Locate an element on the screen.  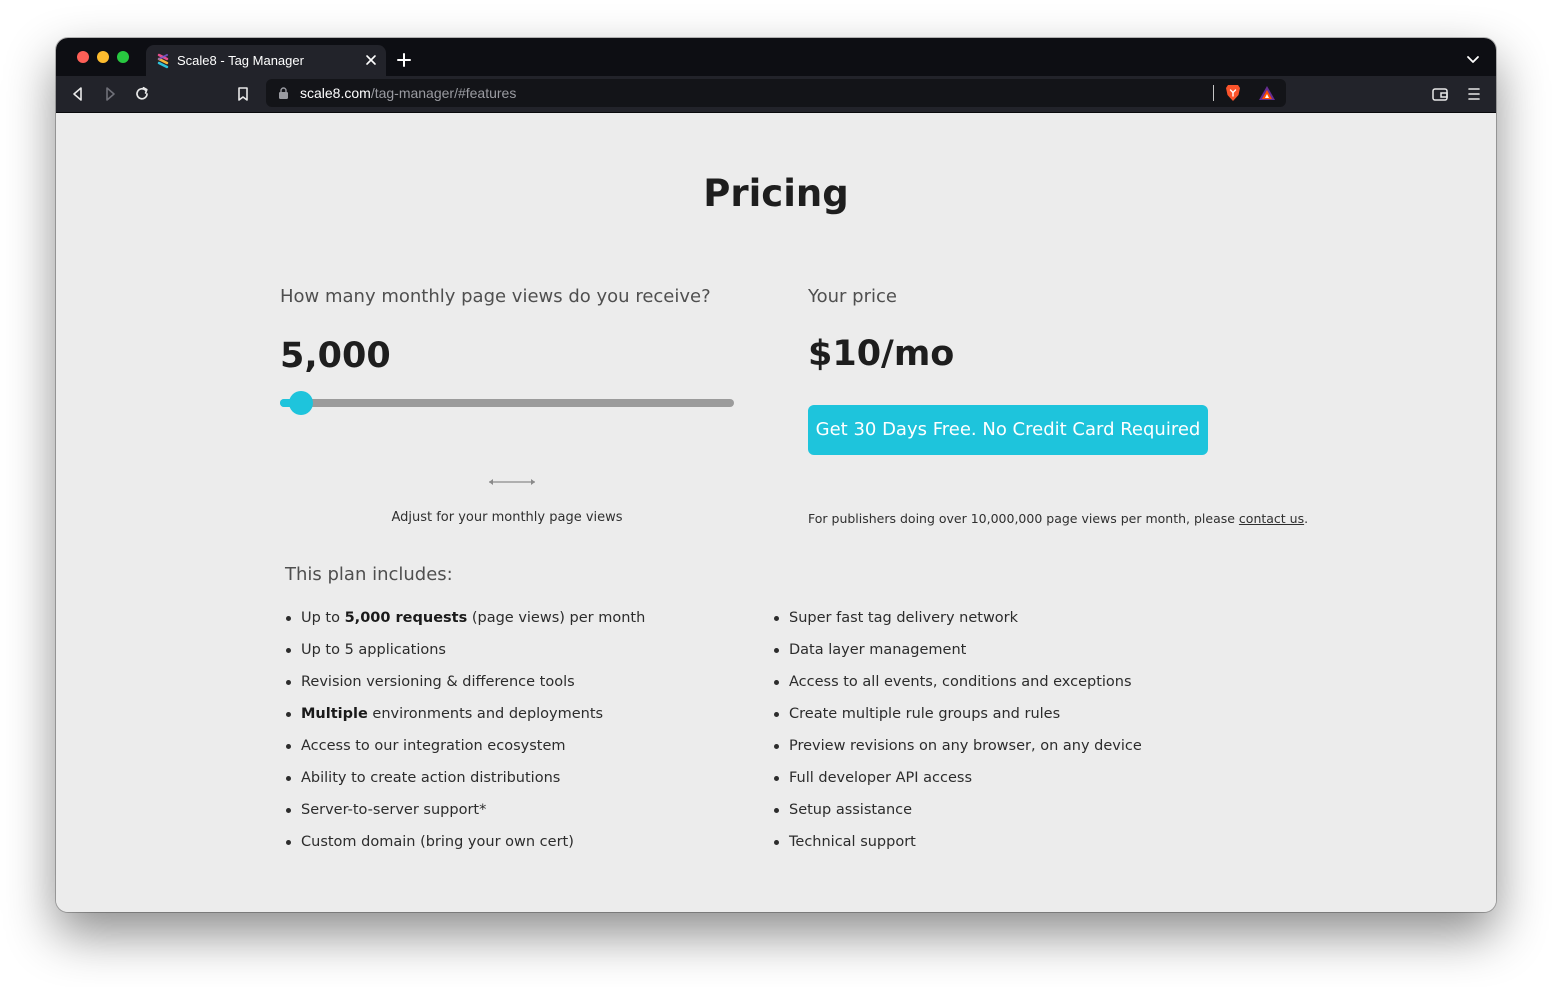
price-label: Your price is located at coordinates (852, 296).